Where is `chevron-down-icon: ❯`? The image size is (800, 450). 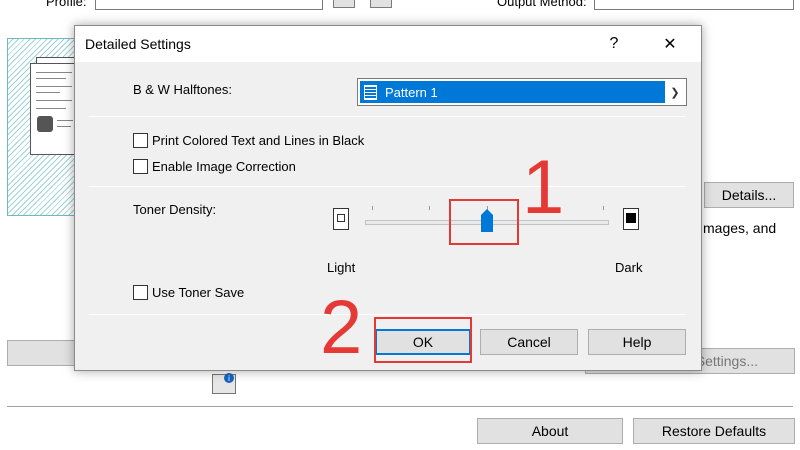
chevron-down-icon: ❯ is located at coordinates (675, 92).